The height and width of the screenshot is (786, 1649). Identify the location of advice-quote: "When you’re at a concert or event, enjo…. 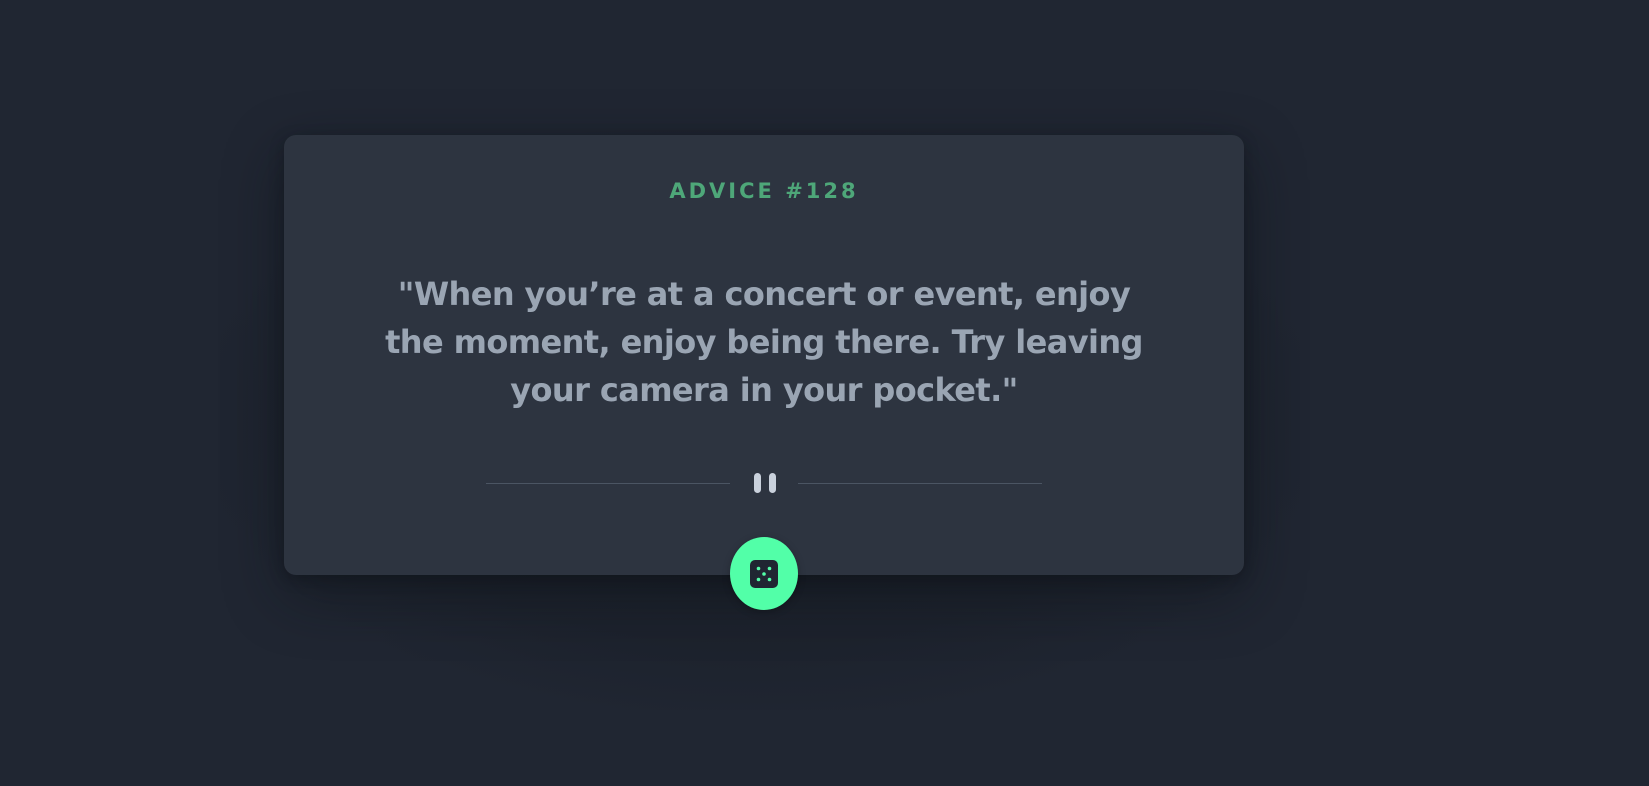
(764, 342).